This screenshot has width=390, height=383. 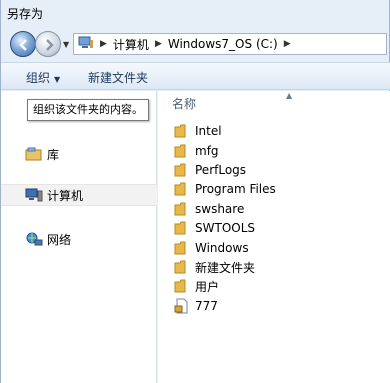 What do you see at coordinates (225, 228) in the screenshot?
I see `file-name: SWTOOLS` at bounding box center [225, 228].